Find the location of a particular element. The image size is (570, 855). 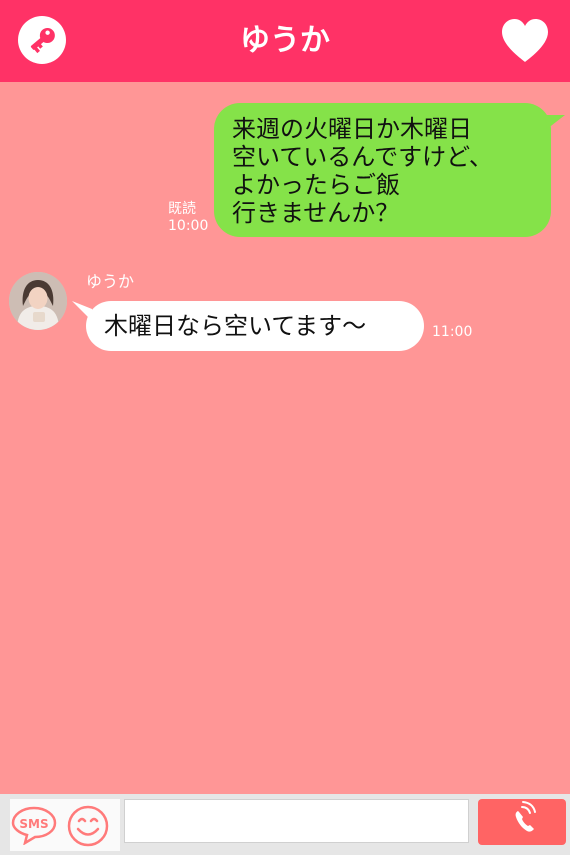

sms-label: SMS is located at coordinates (33, 824).